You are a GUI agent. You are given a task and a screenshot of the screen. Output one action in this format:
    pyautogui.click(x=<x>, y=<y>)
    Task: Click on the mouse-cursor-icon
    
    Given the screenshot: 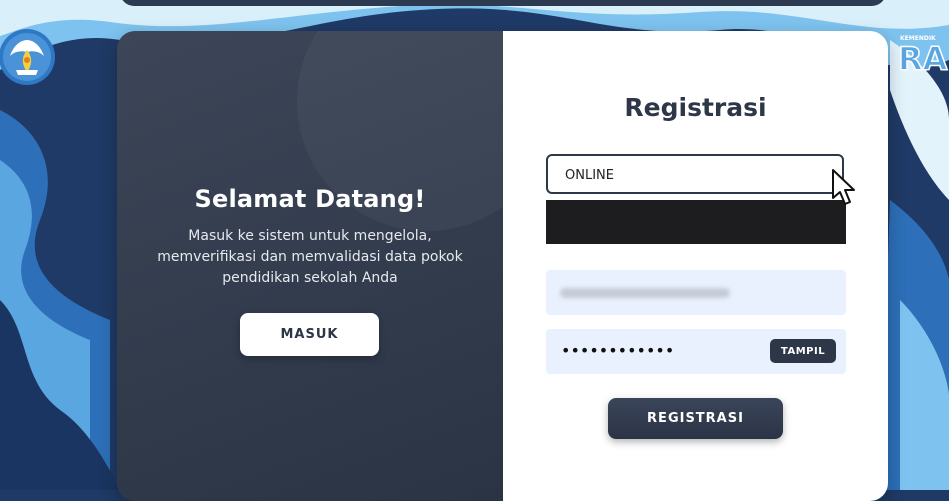 What is the action you would take?
    pyautogui.click(x=843, y=187)
    